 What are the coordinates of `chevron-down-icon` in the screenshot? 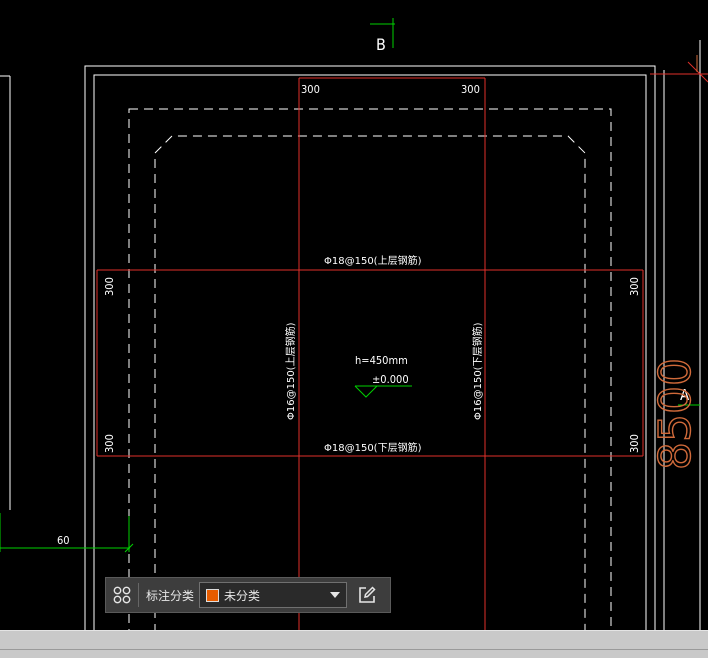 It's located at (335, 595).